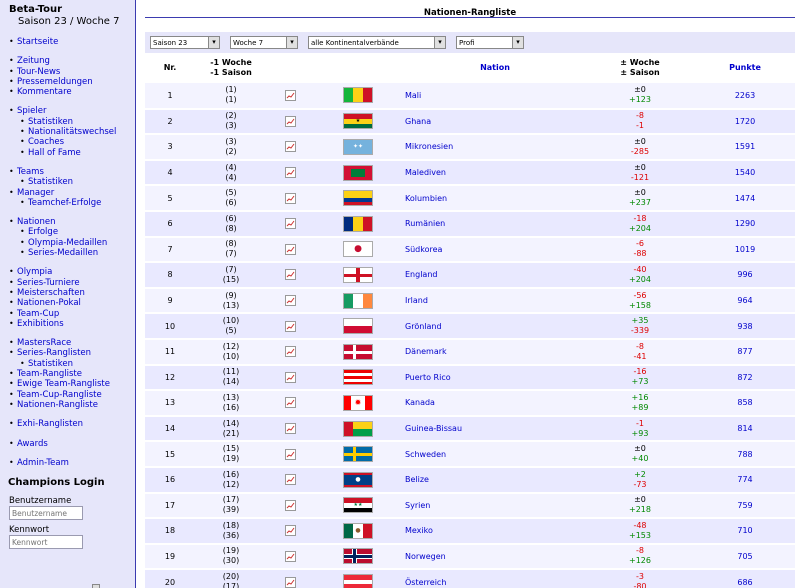  What do you see at coordinates (72, 405) in the screenshot?
I see `sidebar-link: Nationen-Rangliste` at bounding box center [72, 405].